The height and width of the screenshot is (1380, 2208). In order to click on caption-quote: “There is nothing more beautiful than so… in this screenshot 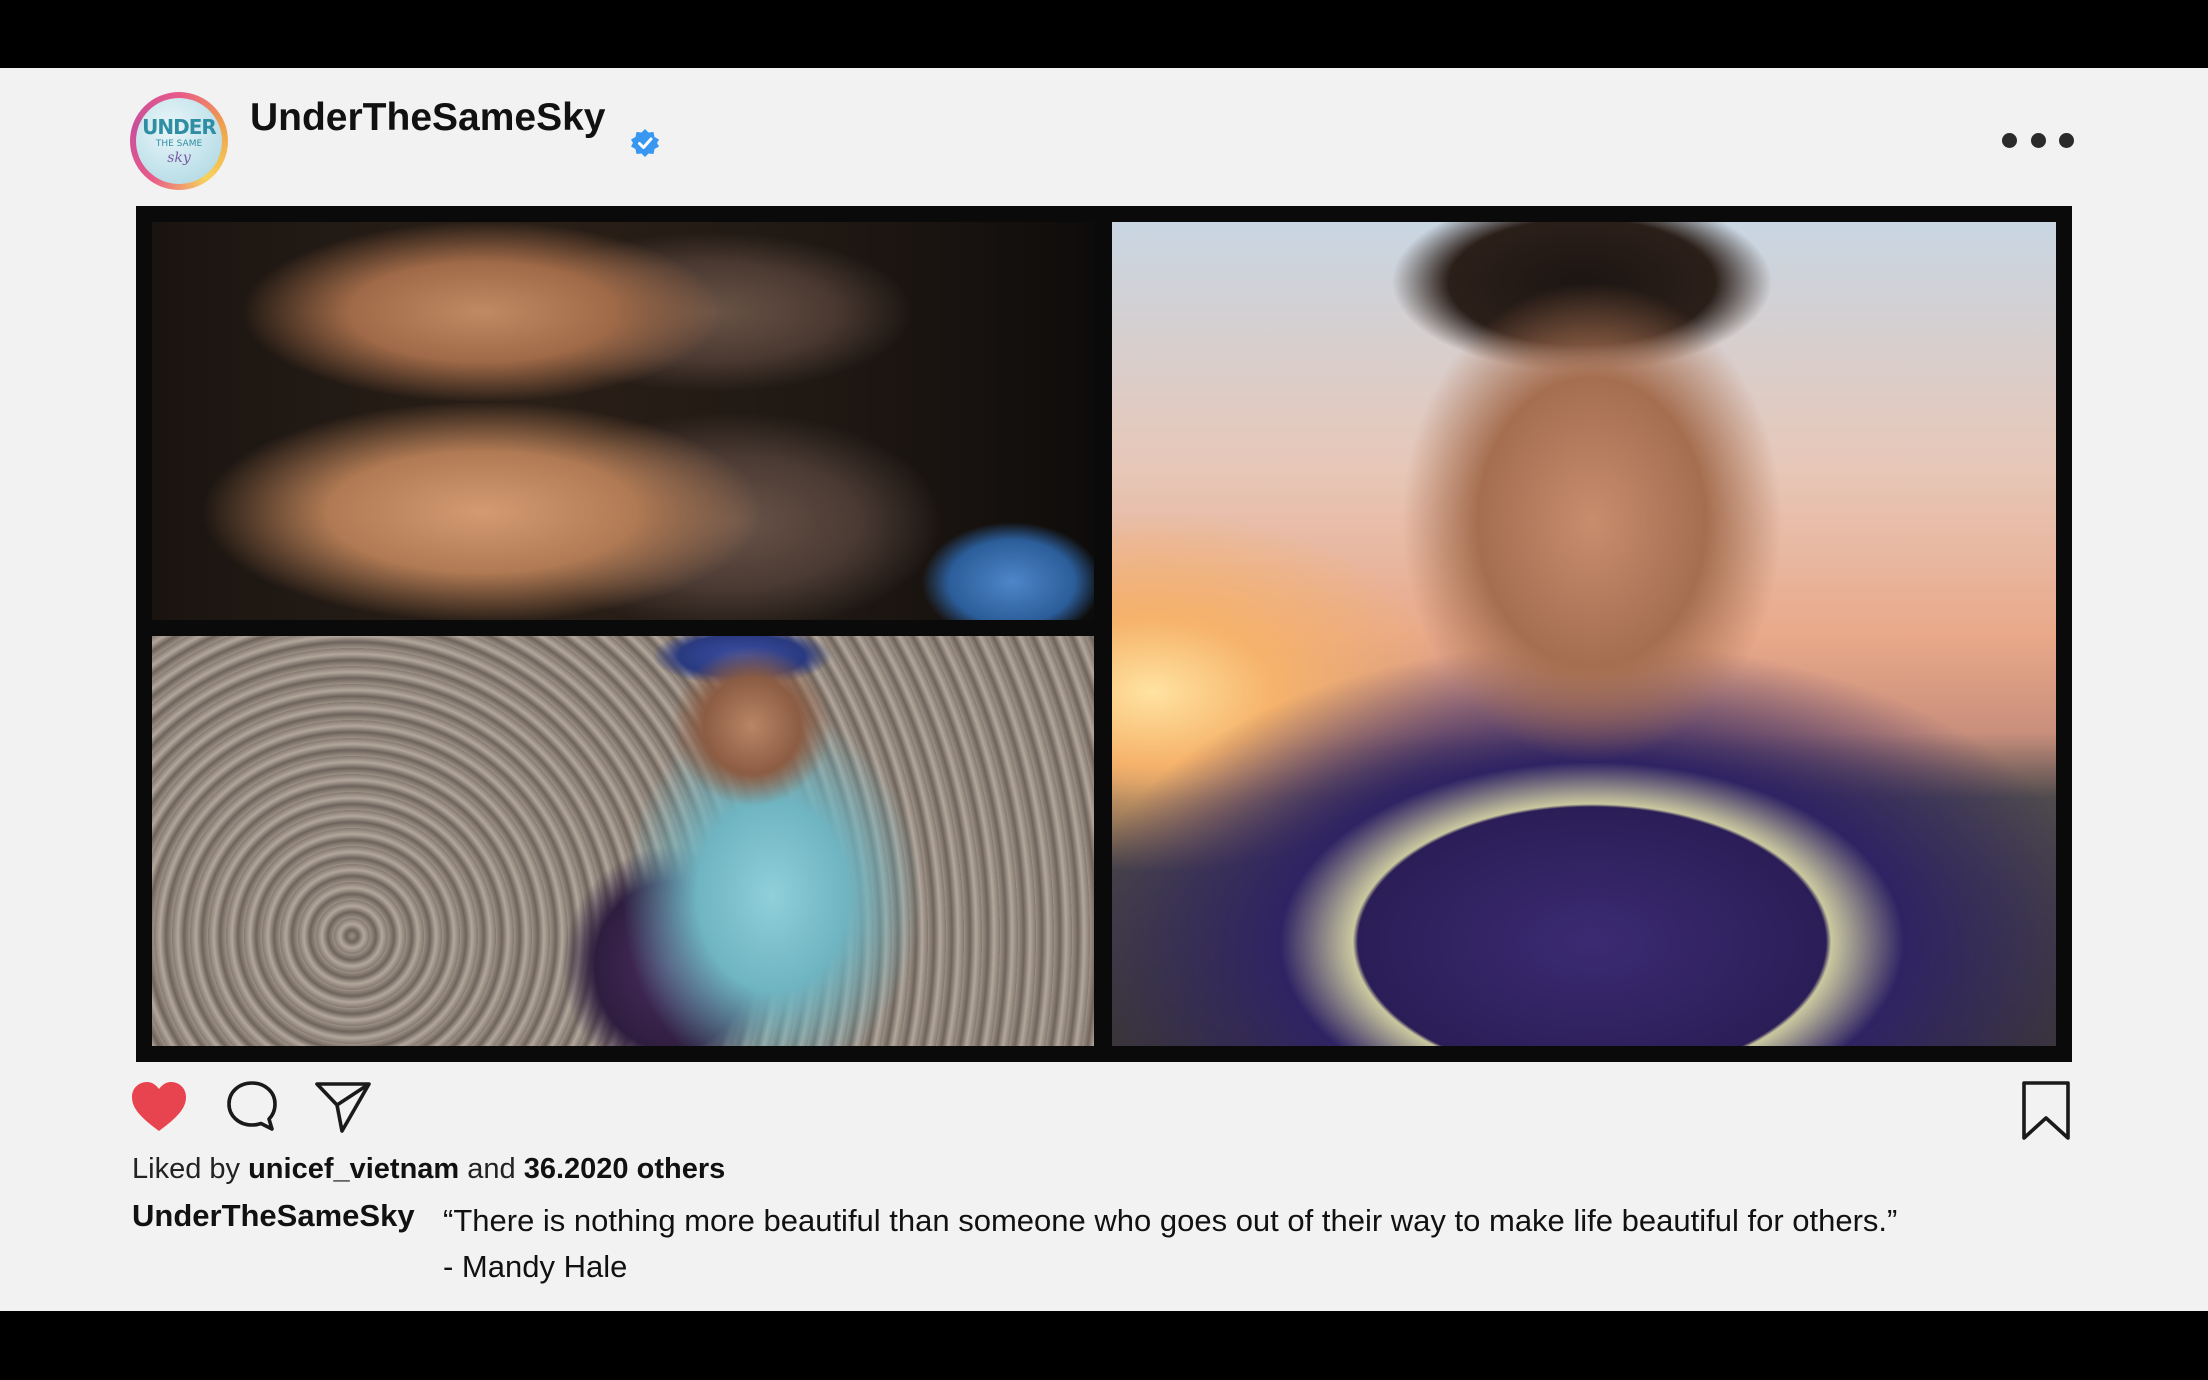, I will do `click(1170, 1220)`.